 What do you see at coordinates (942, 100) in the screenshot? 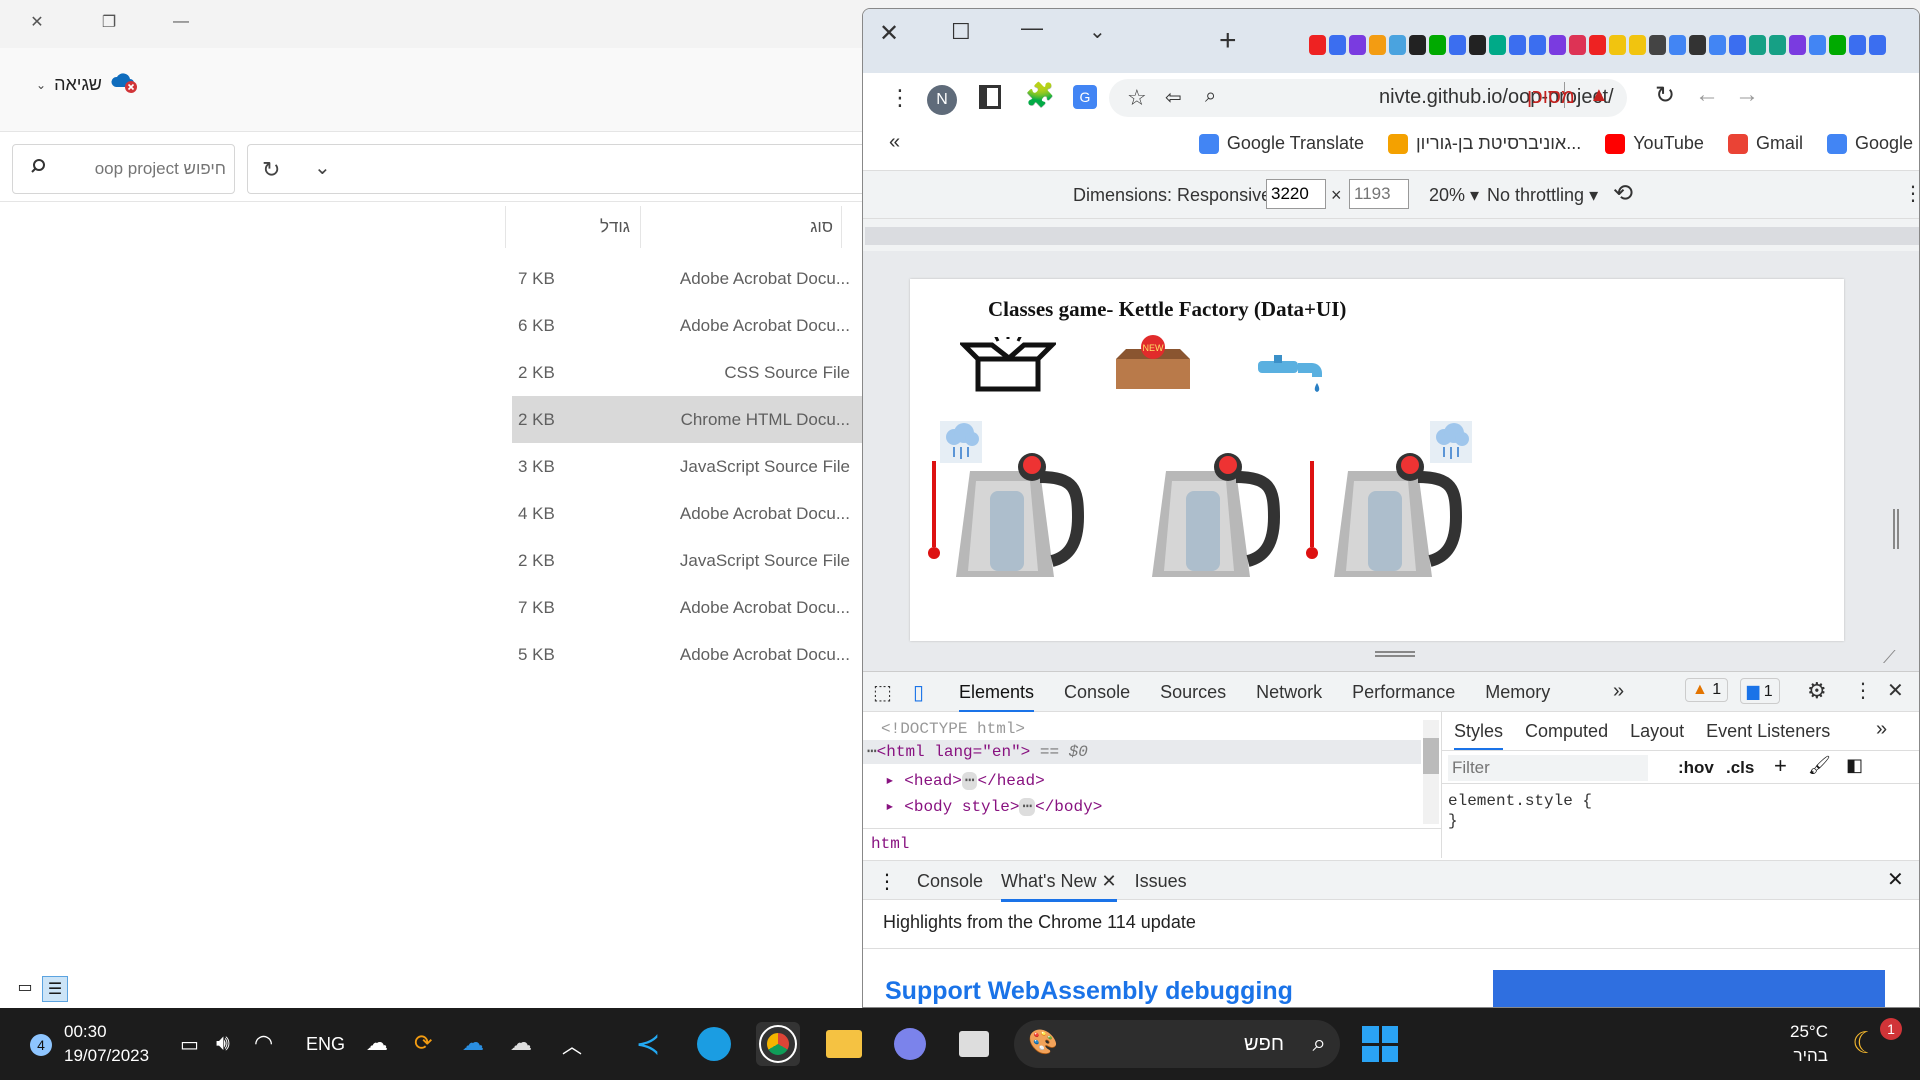
I see `profile-avatar: N` at bounding box center [942, 100].